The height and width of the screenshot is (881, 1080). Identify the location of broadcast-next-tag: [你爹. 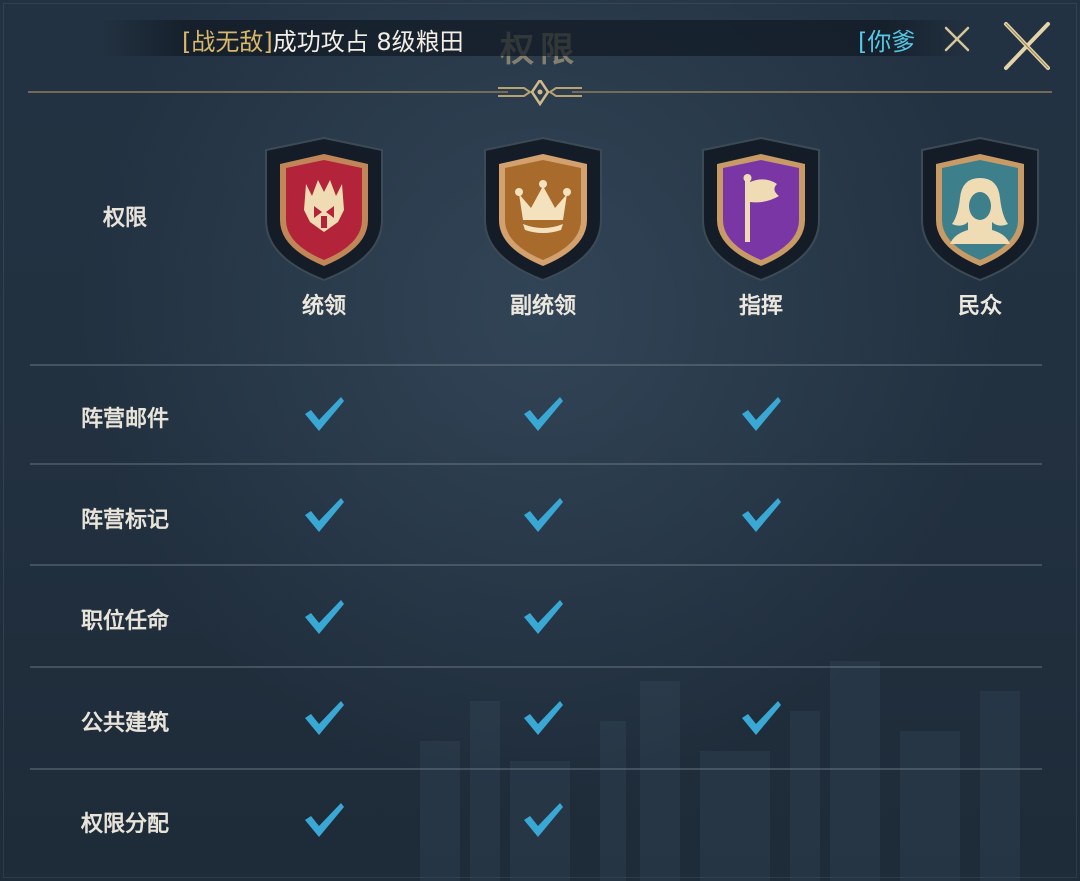
(887, 42).